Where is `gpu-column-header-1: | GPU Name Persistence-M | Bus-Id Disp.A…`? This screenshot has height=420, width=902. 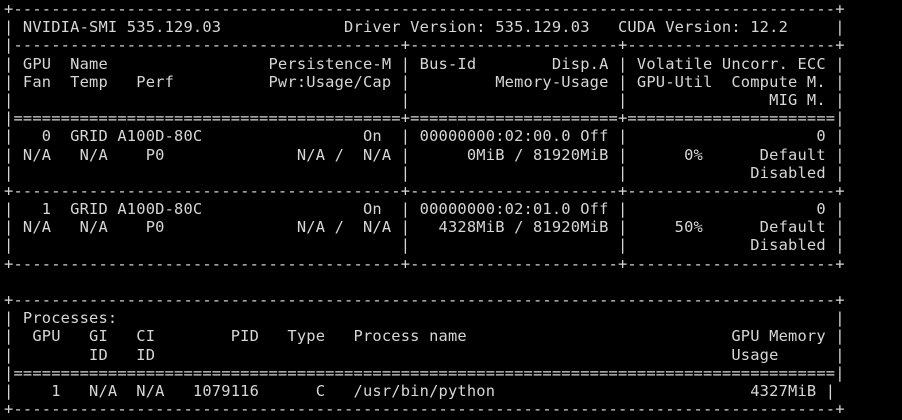 gpu-column-header-1: | GPU Name Persistence-M | Bus-Id Disp.A… is located at coordinates (424, 63).